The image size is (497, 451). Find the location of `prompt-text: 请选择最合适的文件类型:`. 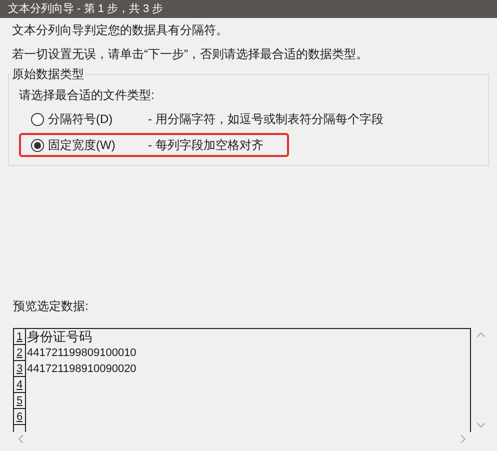

prompt-text: 请选择最合适的文件类型: is located at coordinates (87, 95).